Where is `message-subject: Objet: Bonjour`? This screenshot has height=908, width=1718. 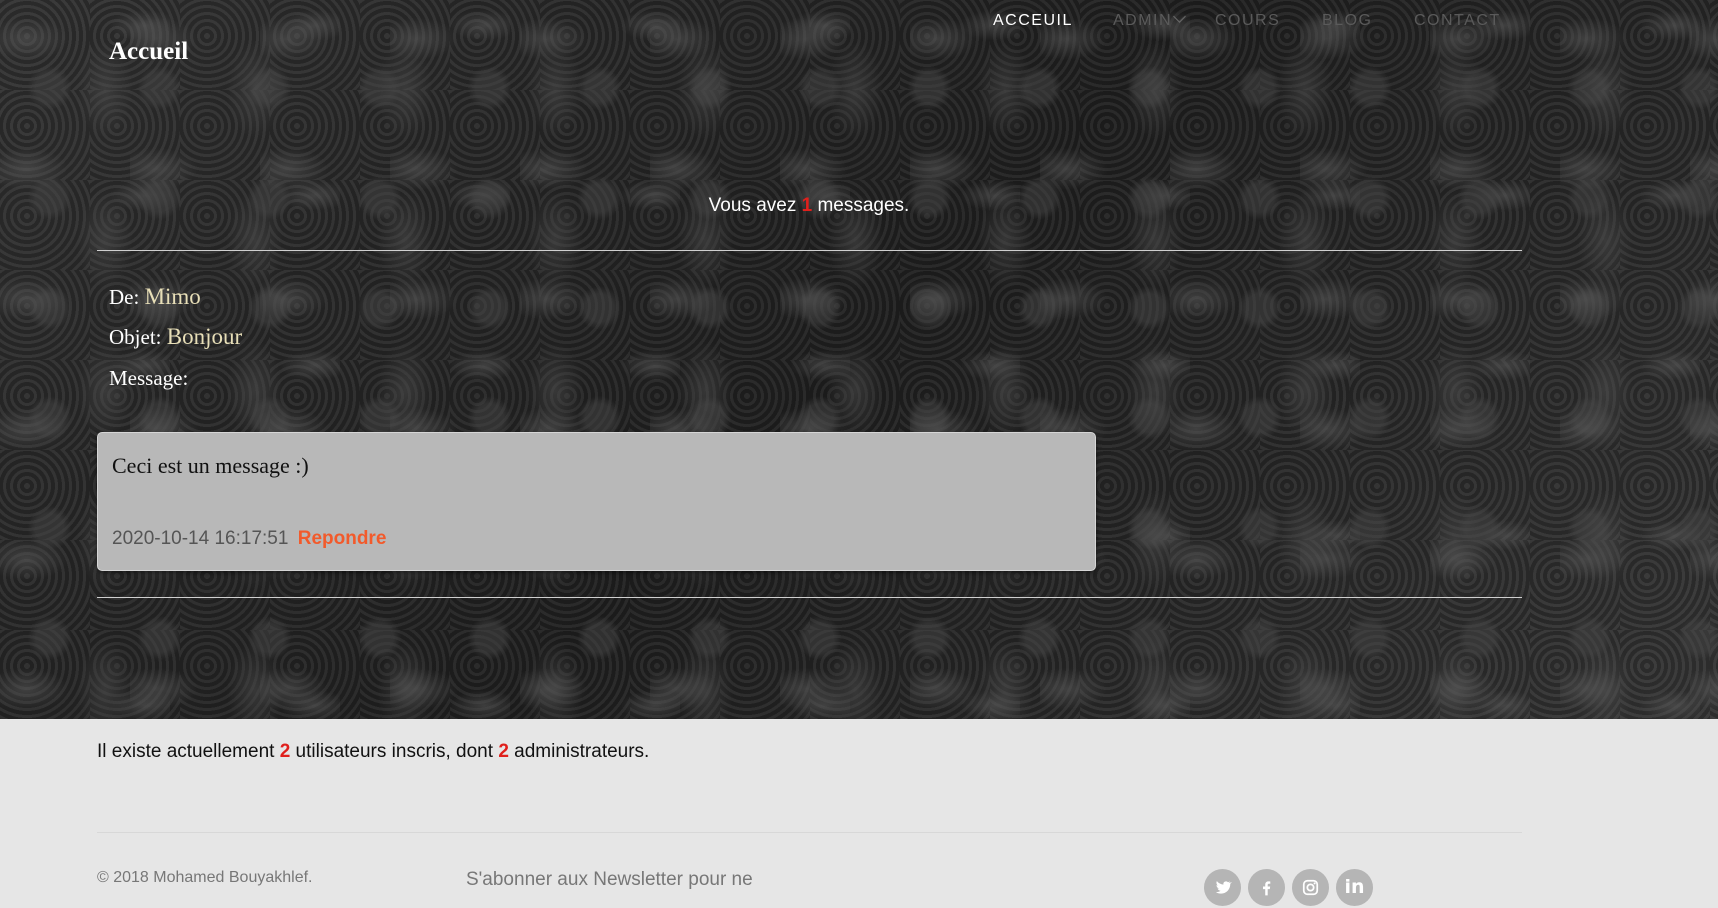 message-subject: Objet: Bonjour is located at coordinates (175, 337).